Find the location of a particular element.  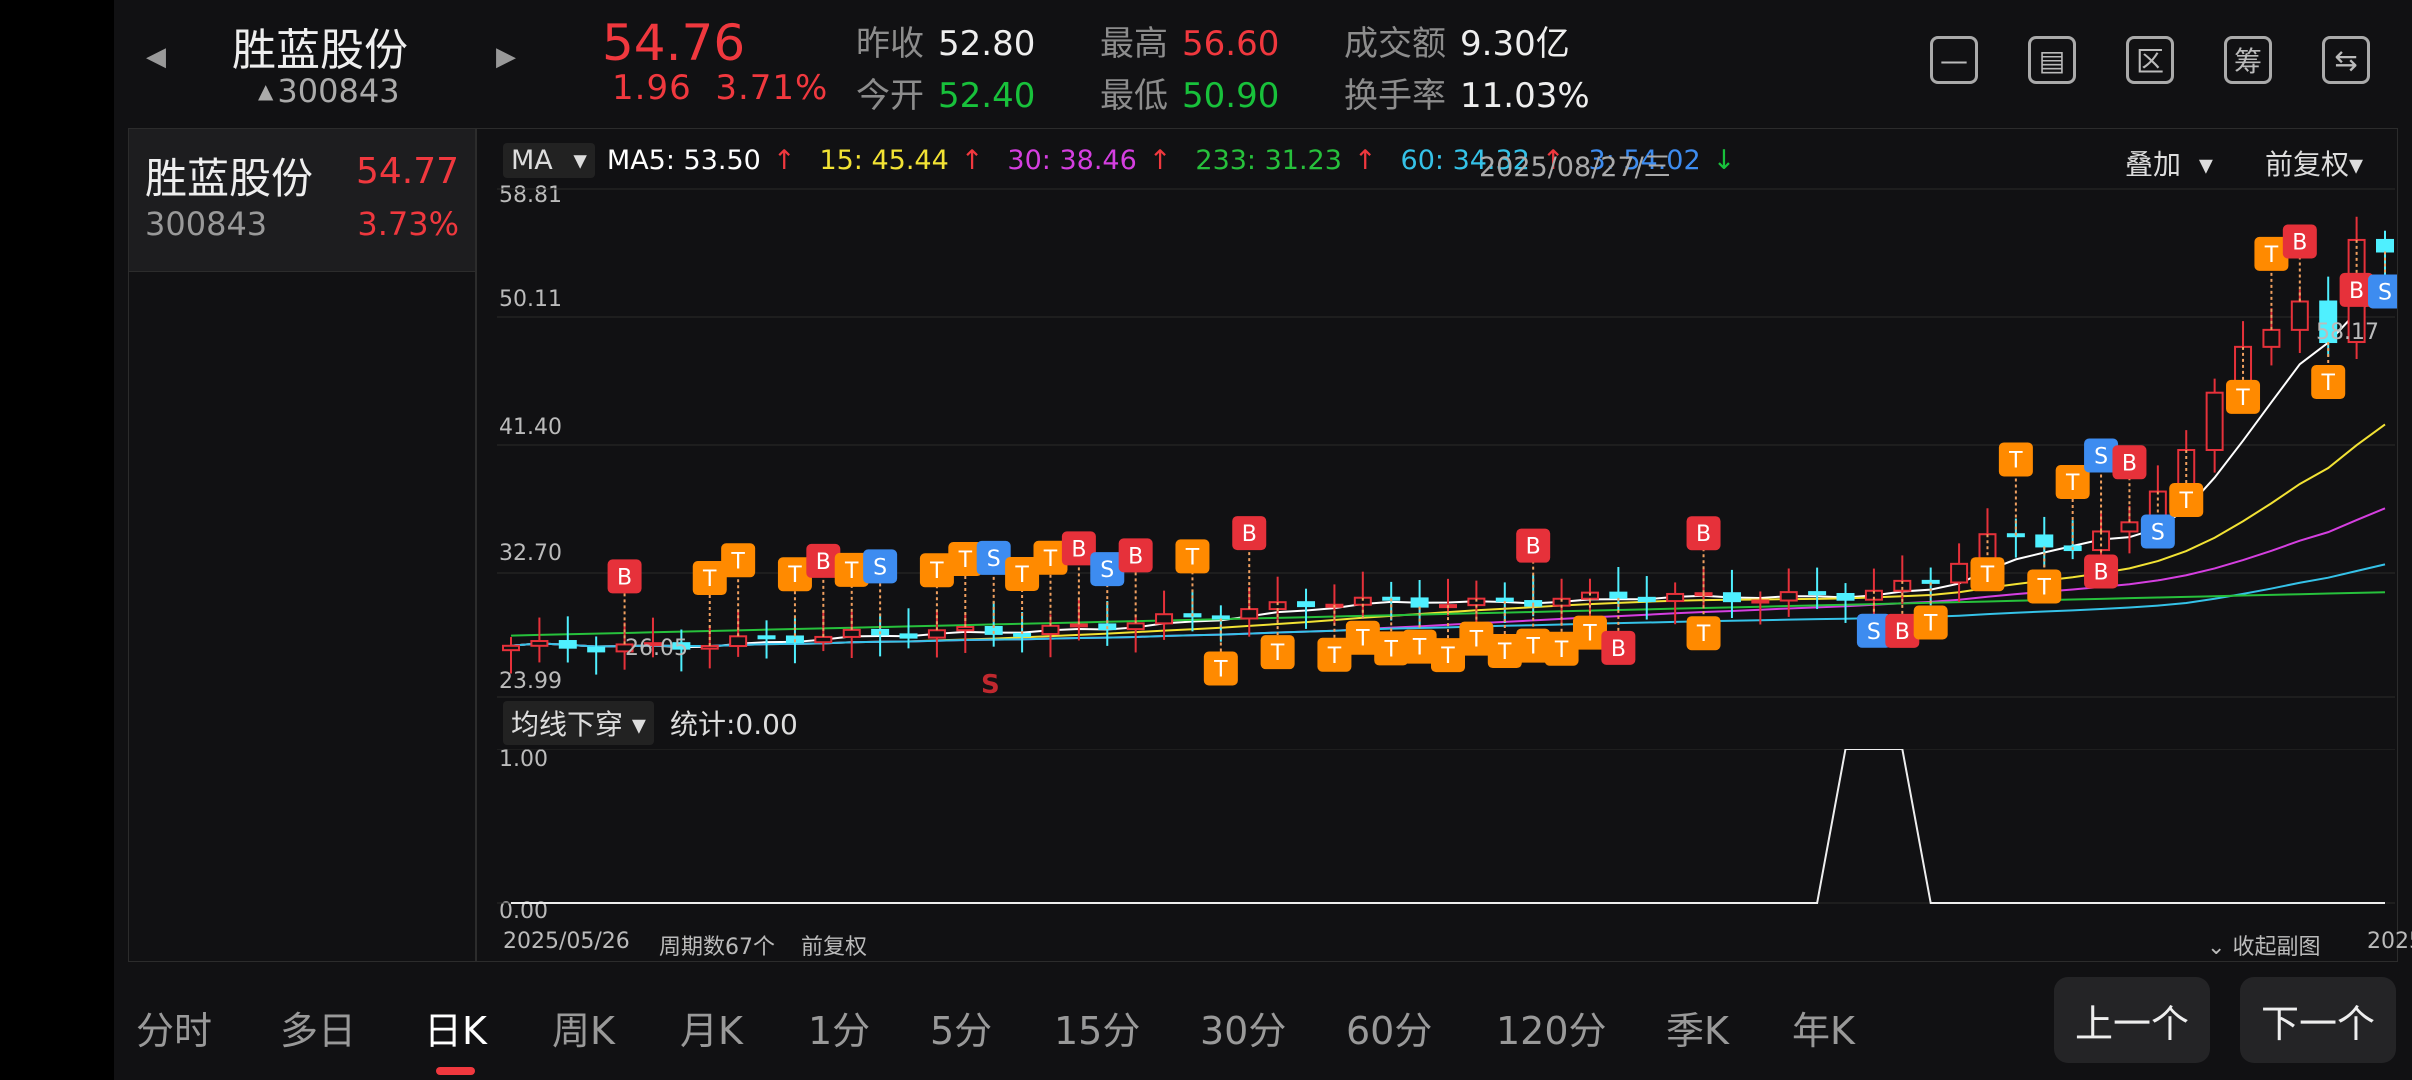

next-stock-button: 下一个 is located at coordinates (2318, 1020).